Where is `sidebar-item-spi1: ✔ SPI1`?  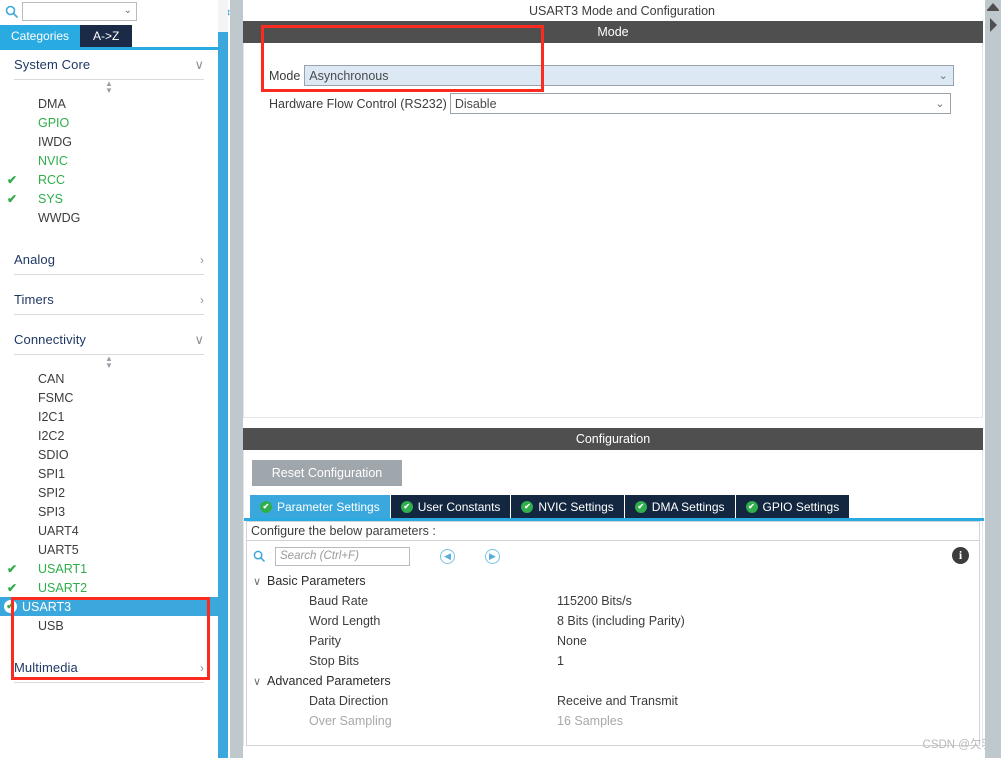 sidebar-item-spi1: ✔ SPI1 is located at coordinates (109, 473).